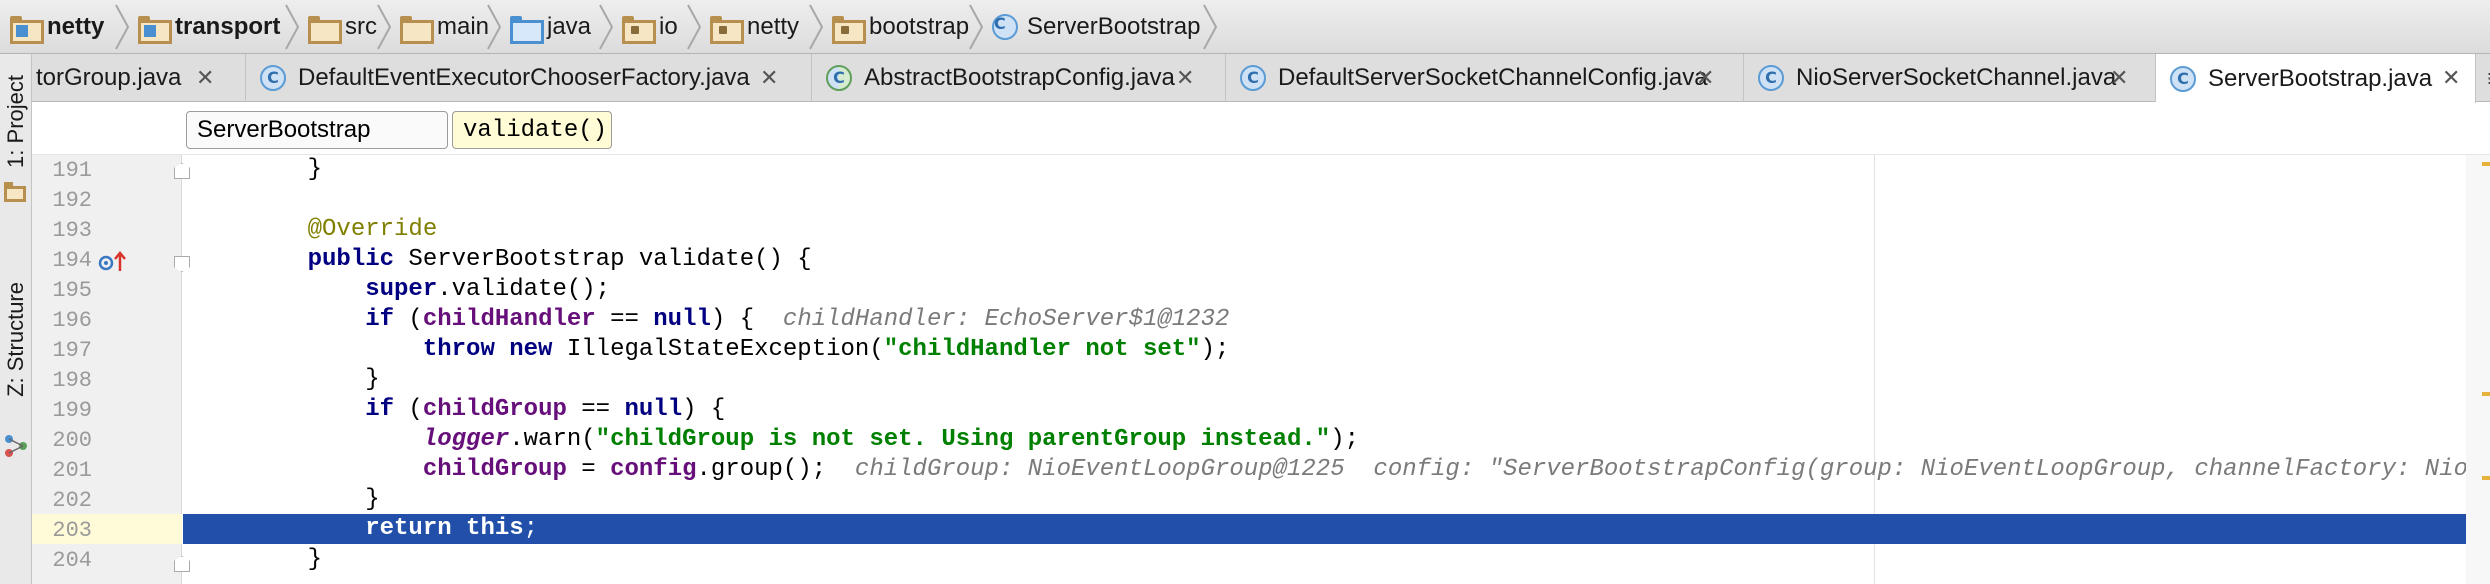 The image size is (2490, 584). I want to click on overrides-method-icon, so click(113, 262).